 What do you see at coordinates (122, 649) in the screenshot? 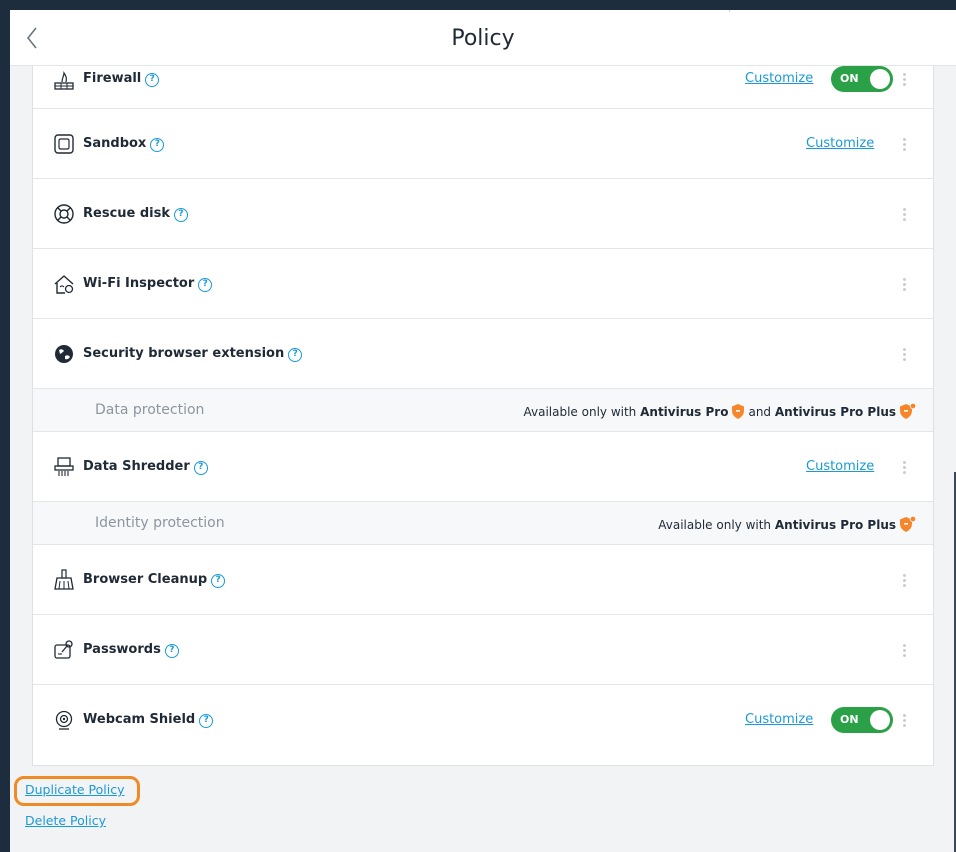
I see `row-label-passwords: Passwords` at bounding box center [122, 649].